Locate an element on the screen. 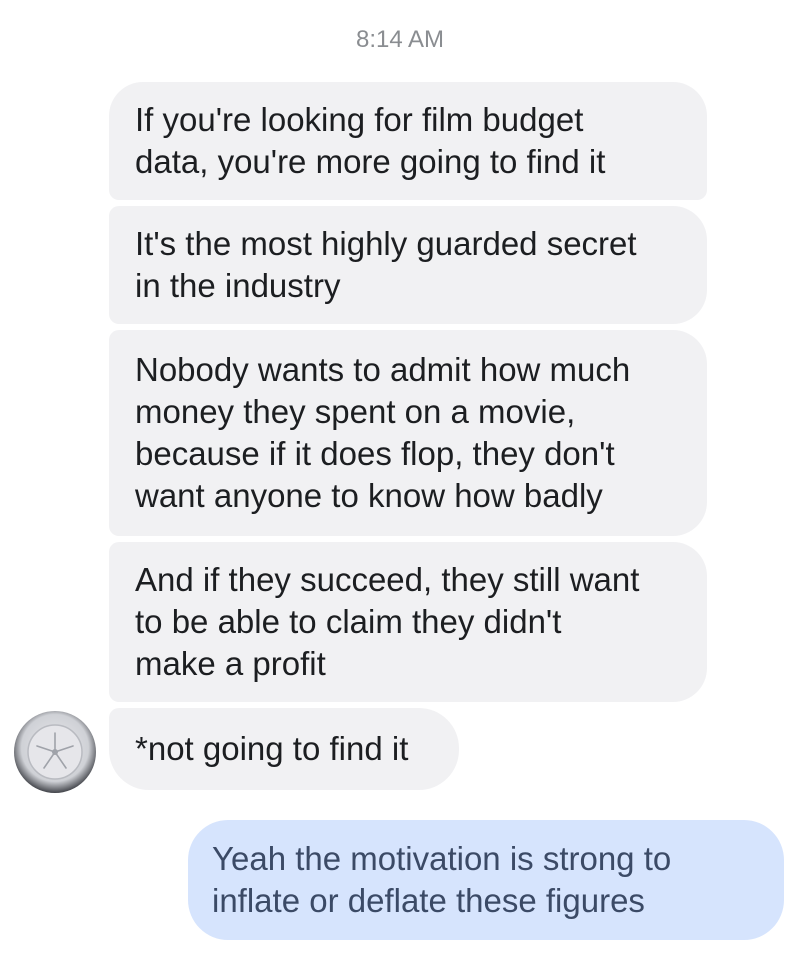 The width and height of the screenshot is (800, 956). sender-avatar is located at coordinates (55, 752).